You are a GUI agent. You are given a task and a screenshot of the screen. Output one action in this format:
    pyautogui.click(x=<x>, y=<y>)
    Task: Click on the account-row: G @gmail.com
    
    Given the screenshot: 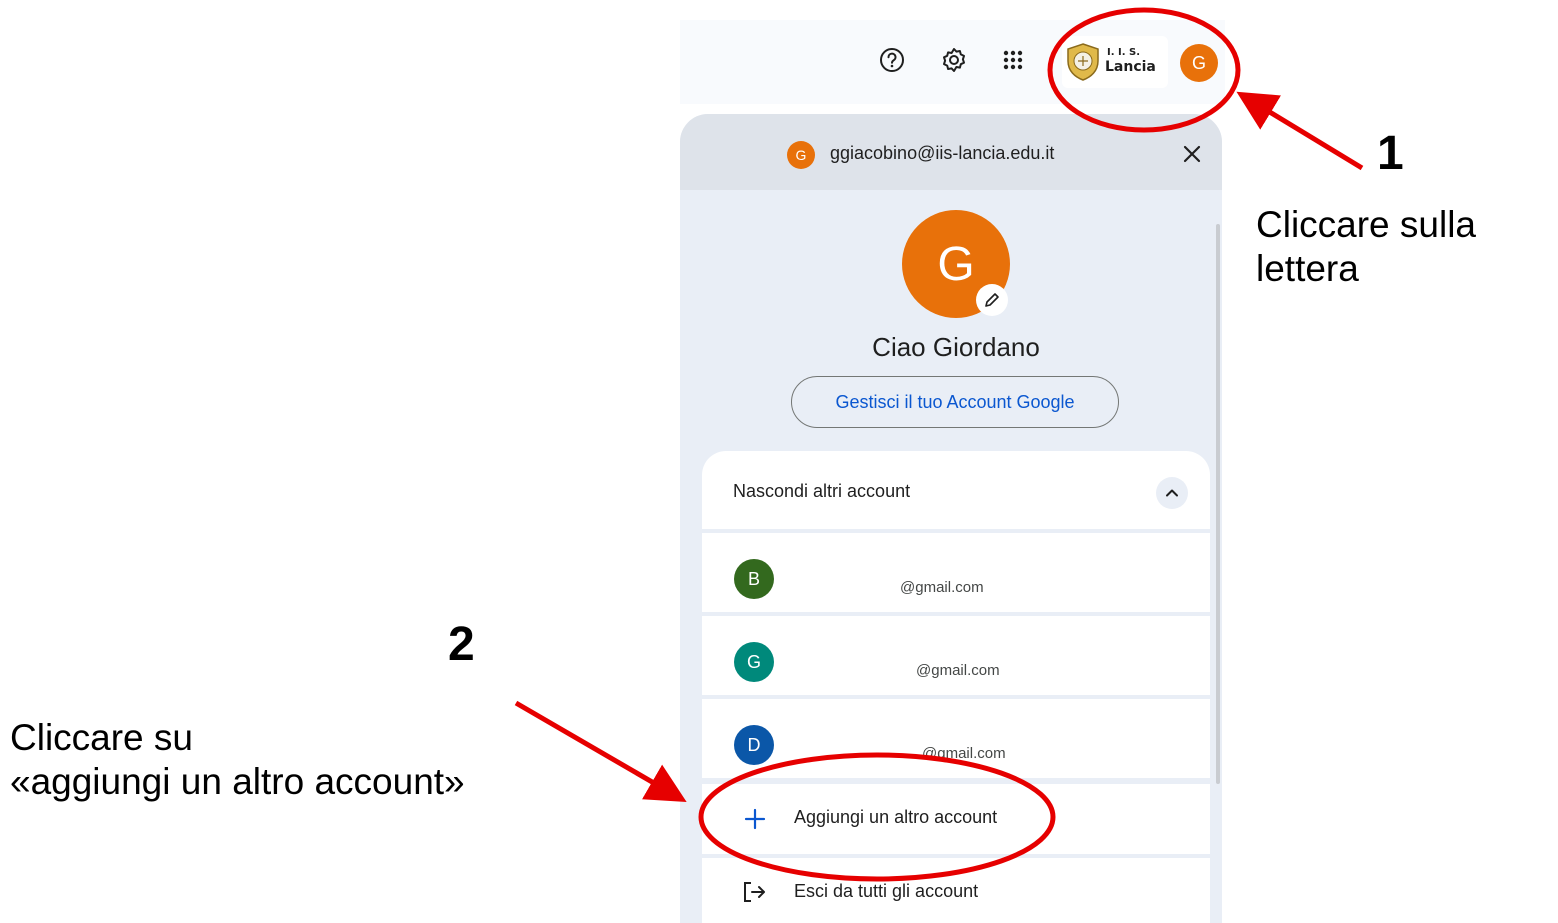 What is the action you would take?
    pyautogui.click(x=956, y=655)
    